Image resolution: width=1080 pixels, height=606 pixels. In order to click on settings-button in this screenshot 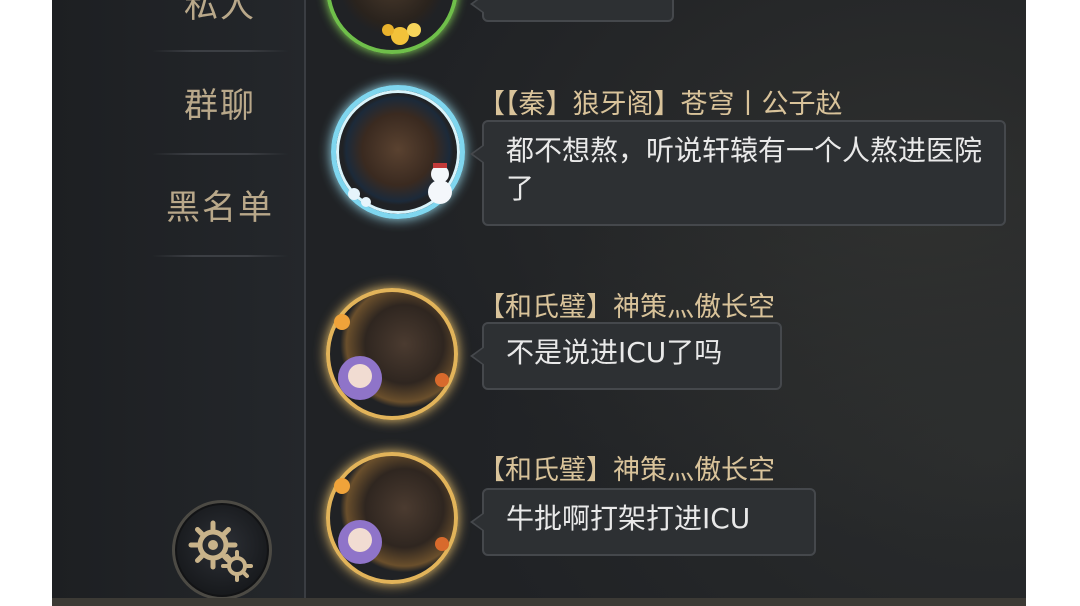, I will do `click(222, 550)`.